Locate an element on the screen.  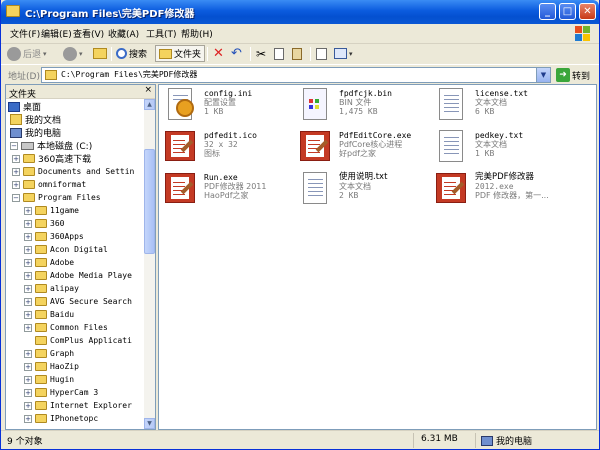
maximize-button: □ is located at coordinates (567, 11).